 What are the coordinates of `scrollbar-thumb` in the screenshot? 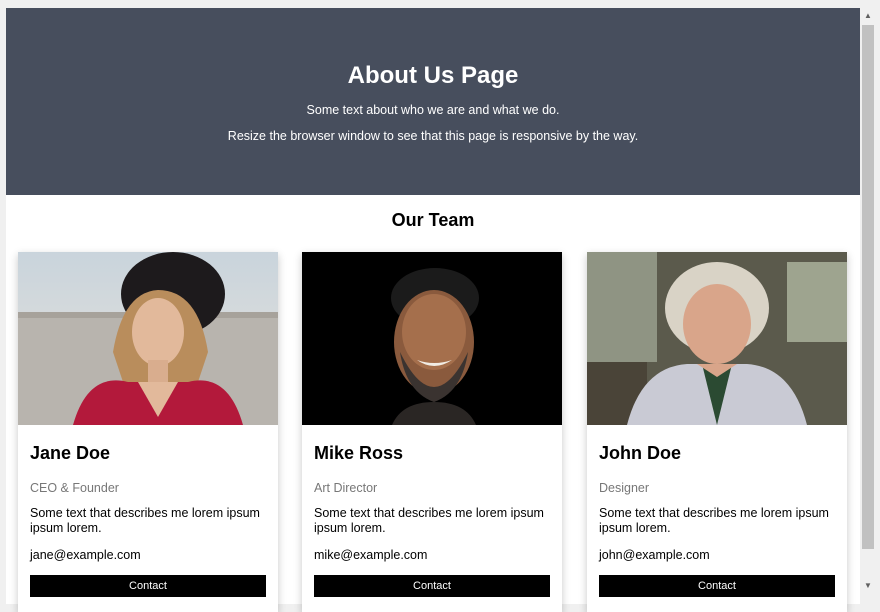 It's located at (868, 287).